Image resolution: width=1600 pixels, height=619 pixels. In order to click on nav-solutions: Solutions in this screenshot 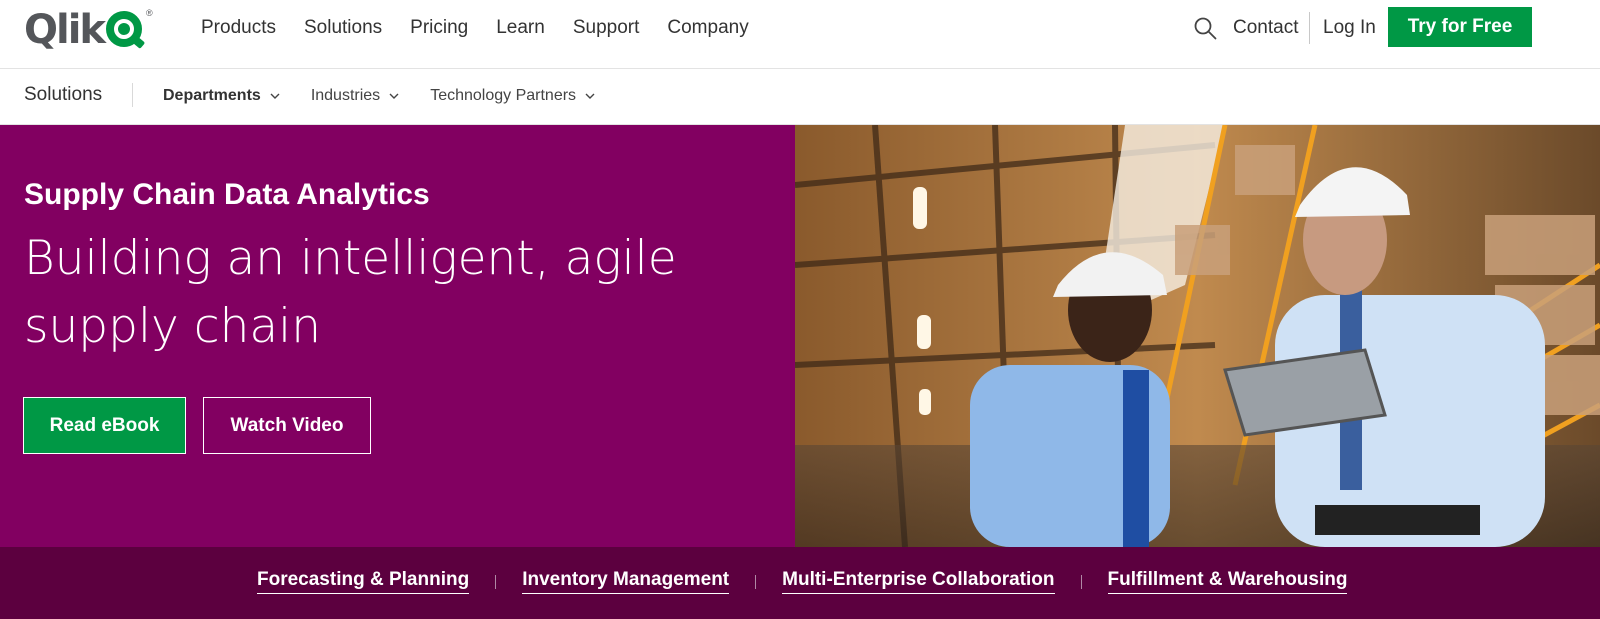, I will do `click(343, 28)`.